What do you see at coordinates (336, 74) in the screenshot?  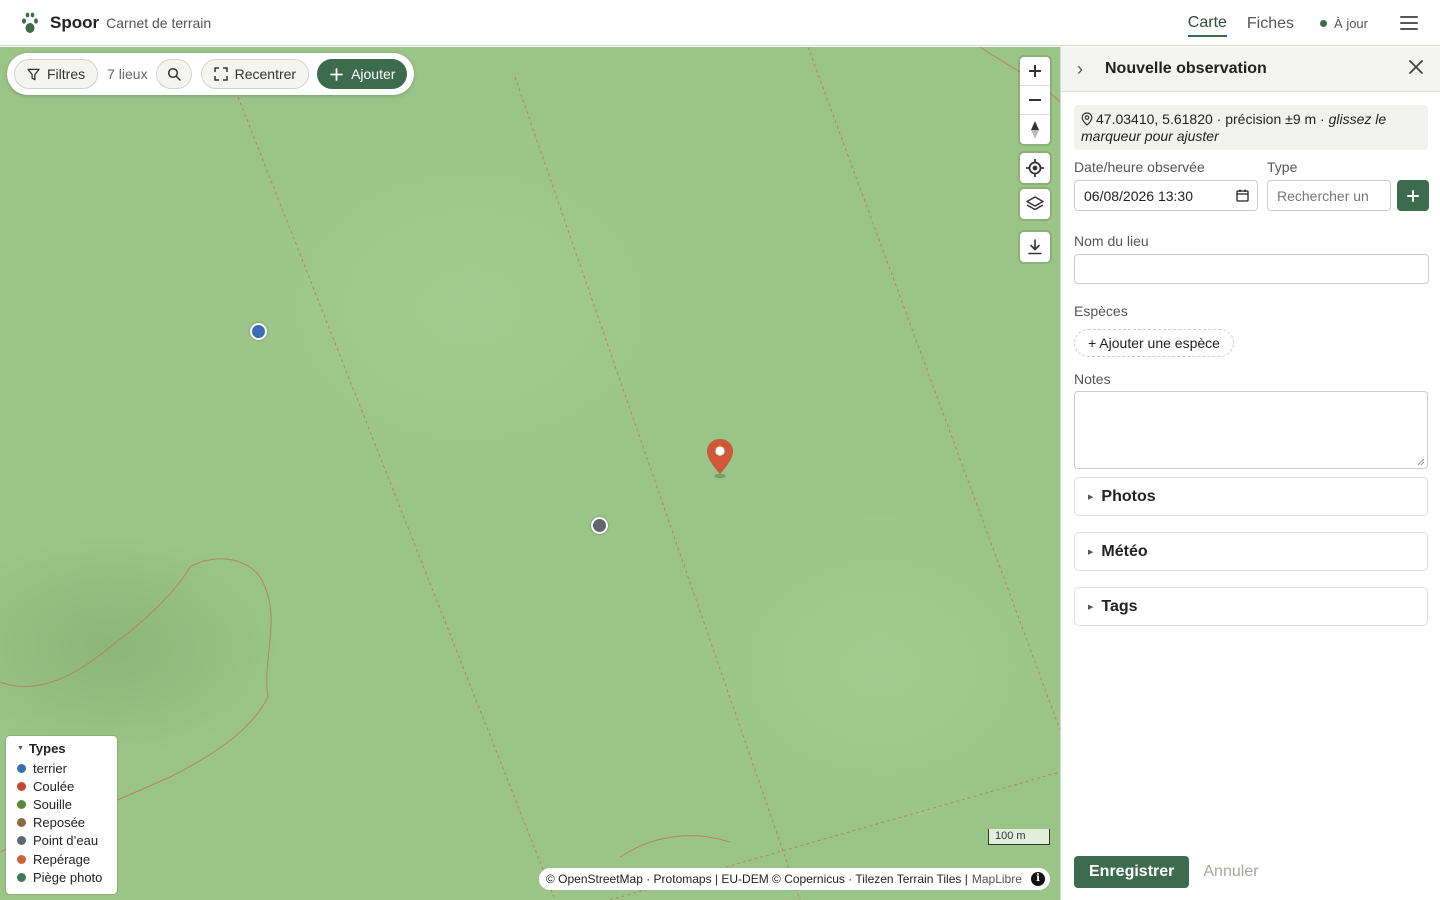 I see `plus-icon` at bounding box center [336, 74].